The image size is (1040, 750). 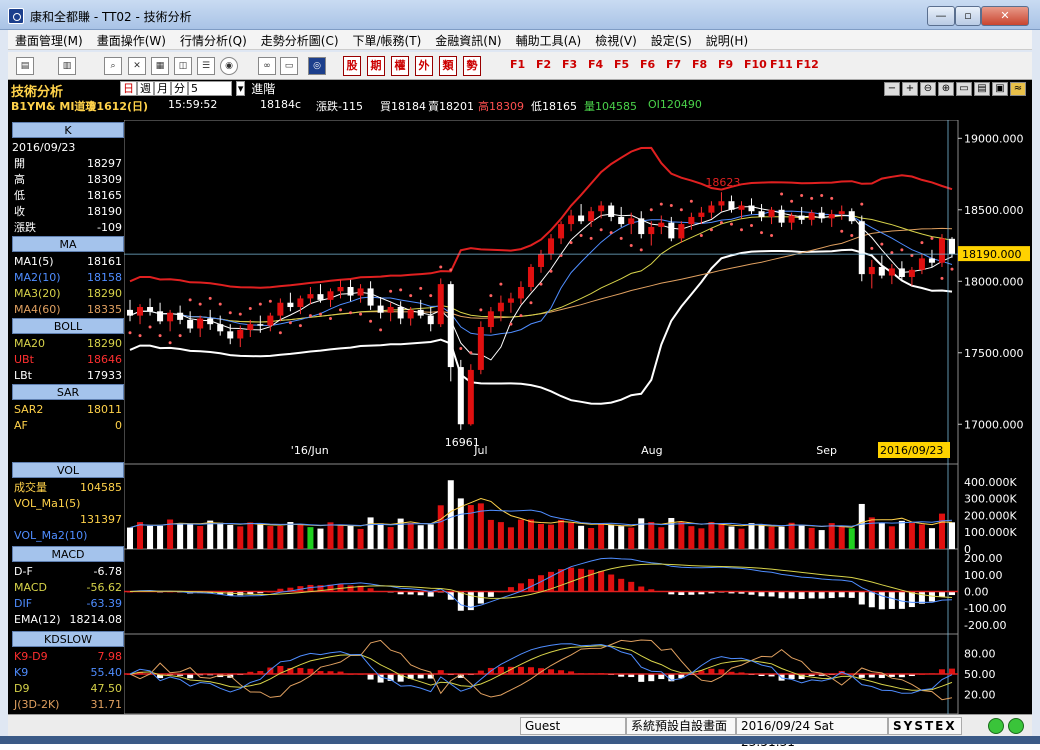 I want to click on function-key-9: F9, so click(x=725, y=64).